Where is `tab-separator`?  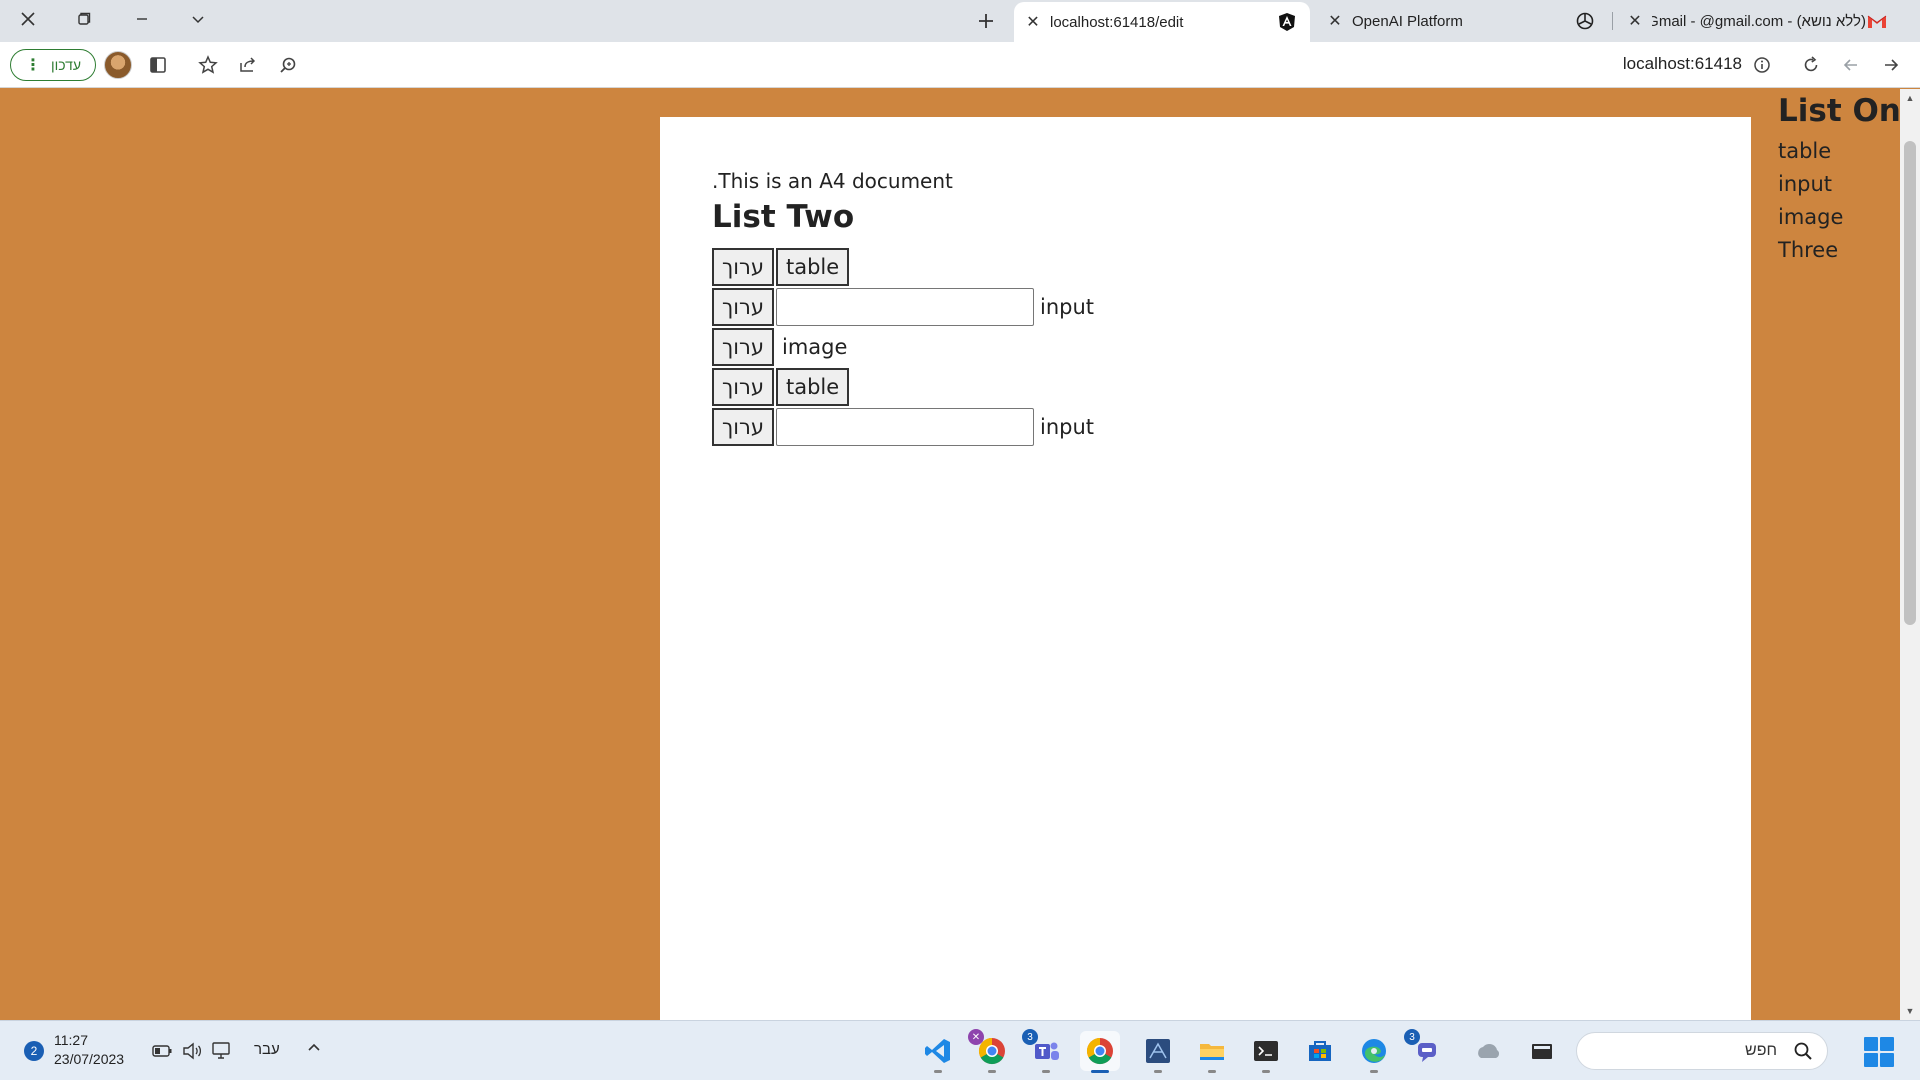
tab-separator is located at coordinates (1612, 21).